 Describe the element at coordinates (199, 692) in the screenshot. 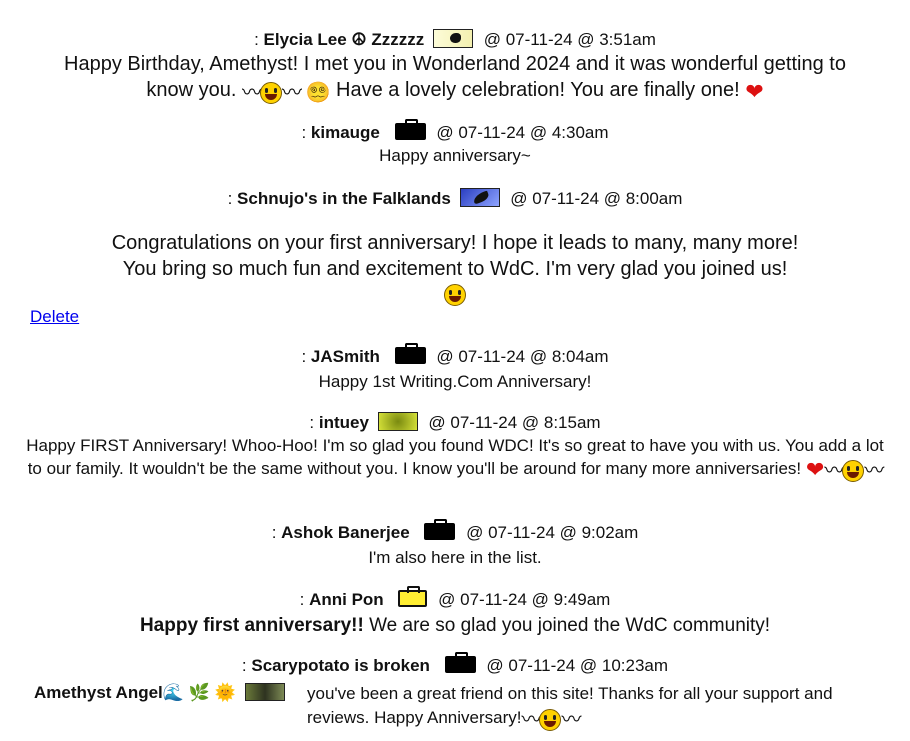

I see `herb-icon: 🌿` at that location.